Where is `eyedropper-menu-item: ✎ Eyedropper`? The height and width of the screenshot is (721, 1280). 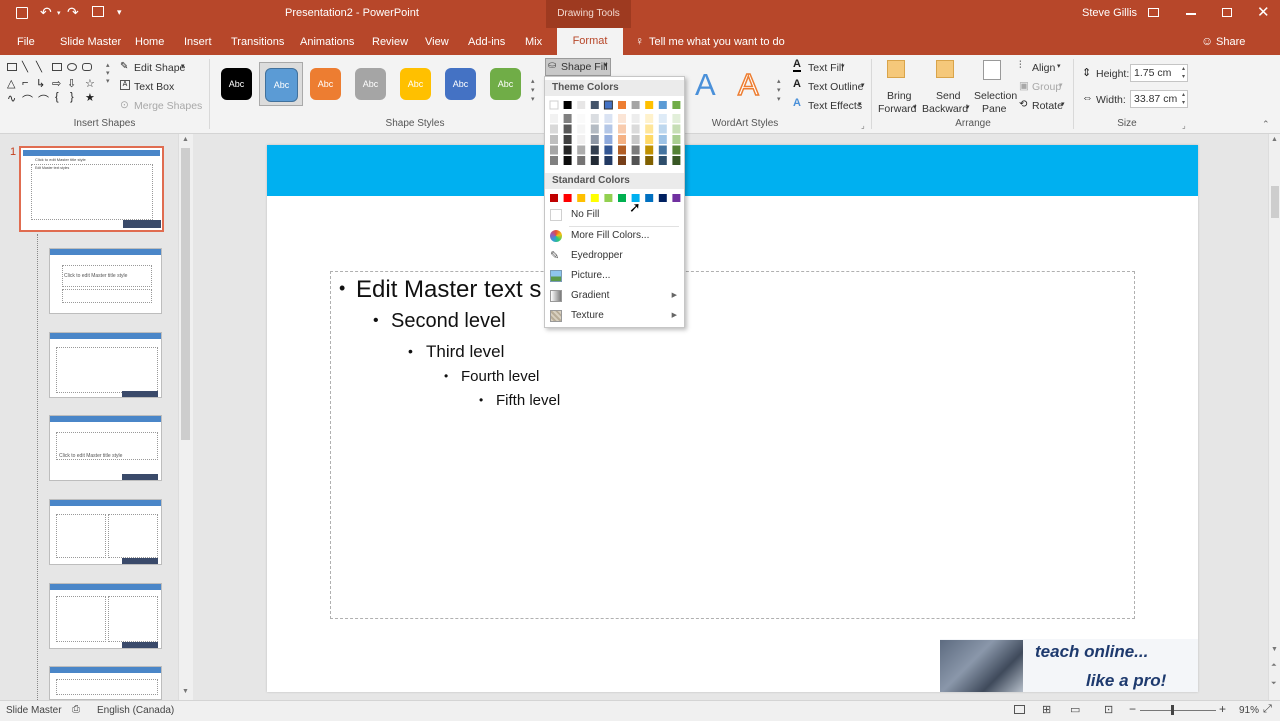 eyedropper-menu-item: ✎ Eyedropper is located at coordinates (614, 256).